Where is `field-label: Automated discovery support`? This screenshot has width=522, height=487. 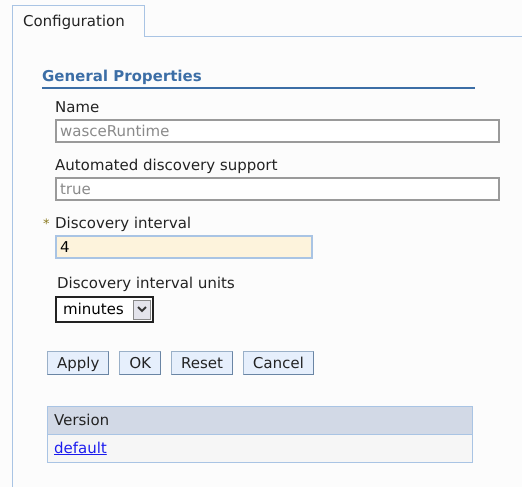
field-label: Automated discovery support is located at coordinates (166, 165).